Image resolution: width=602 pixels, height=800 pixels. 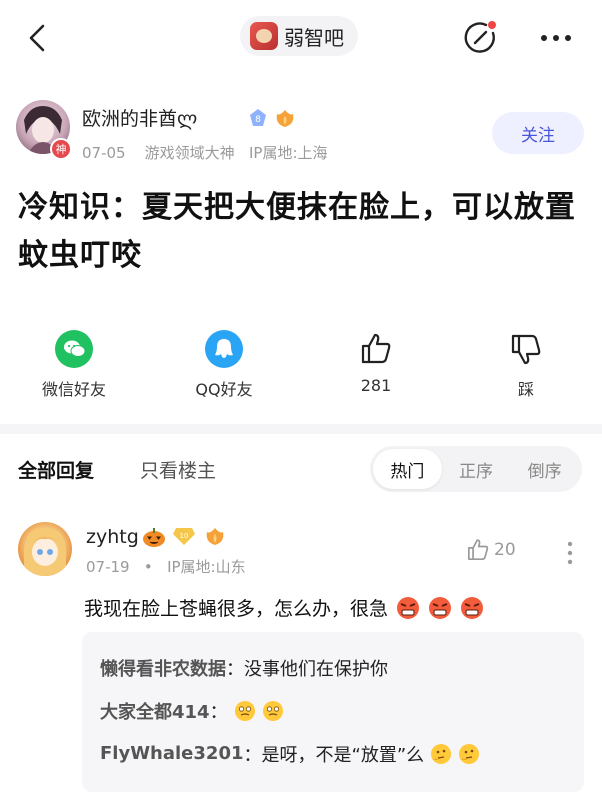 I want to click on author-meta: 07-05 游戏领域大神 IP属地:上海, so click(x=205, y=152).